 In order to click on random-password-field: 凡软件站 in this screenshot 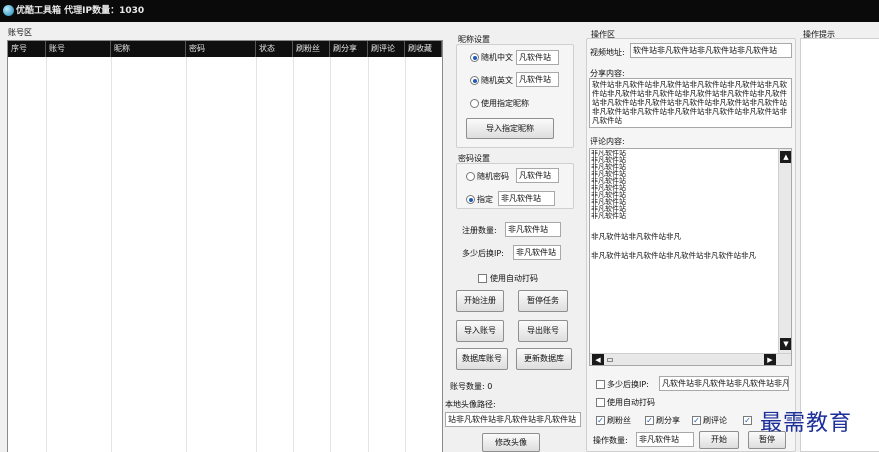, I will do `click(537, 175)`.